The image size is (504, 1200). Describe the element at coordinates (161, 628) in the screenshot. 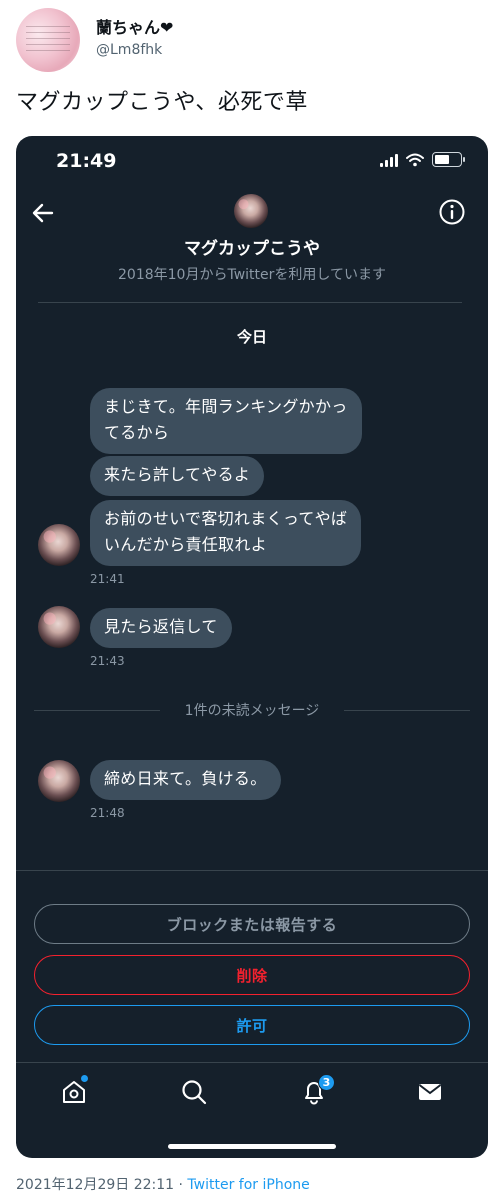

I see `message-bubble: 見たら返信して` at that location.